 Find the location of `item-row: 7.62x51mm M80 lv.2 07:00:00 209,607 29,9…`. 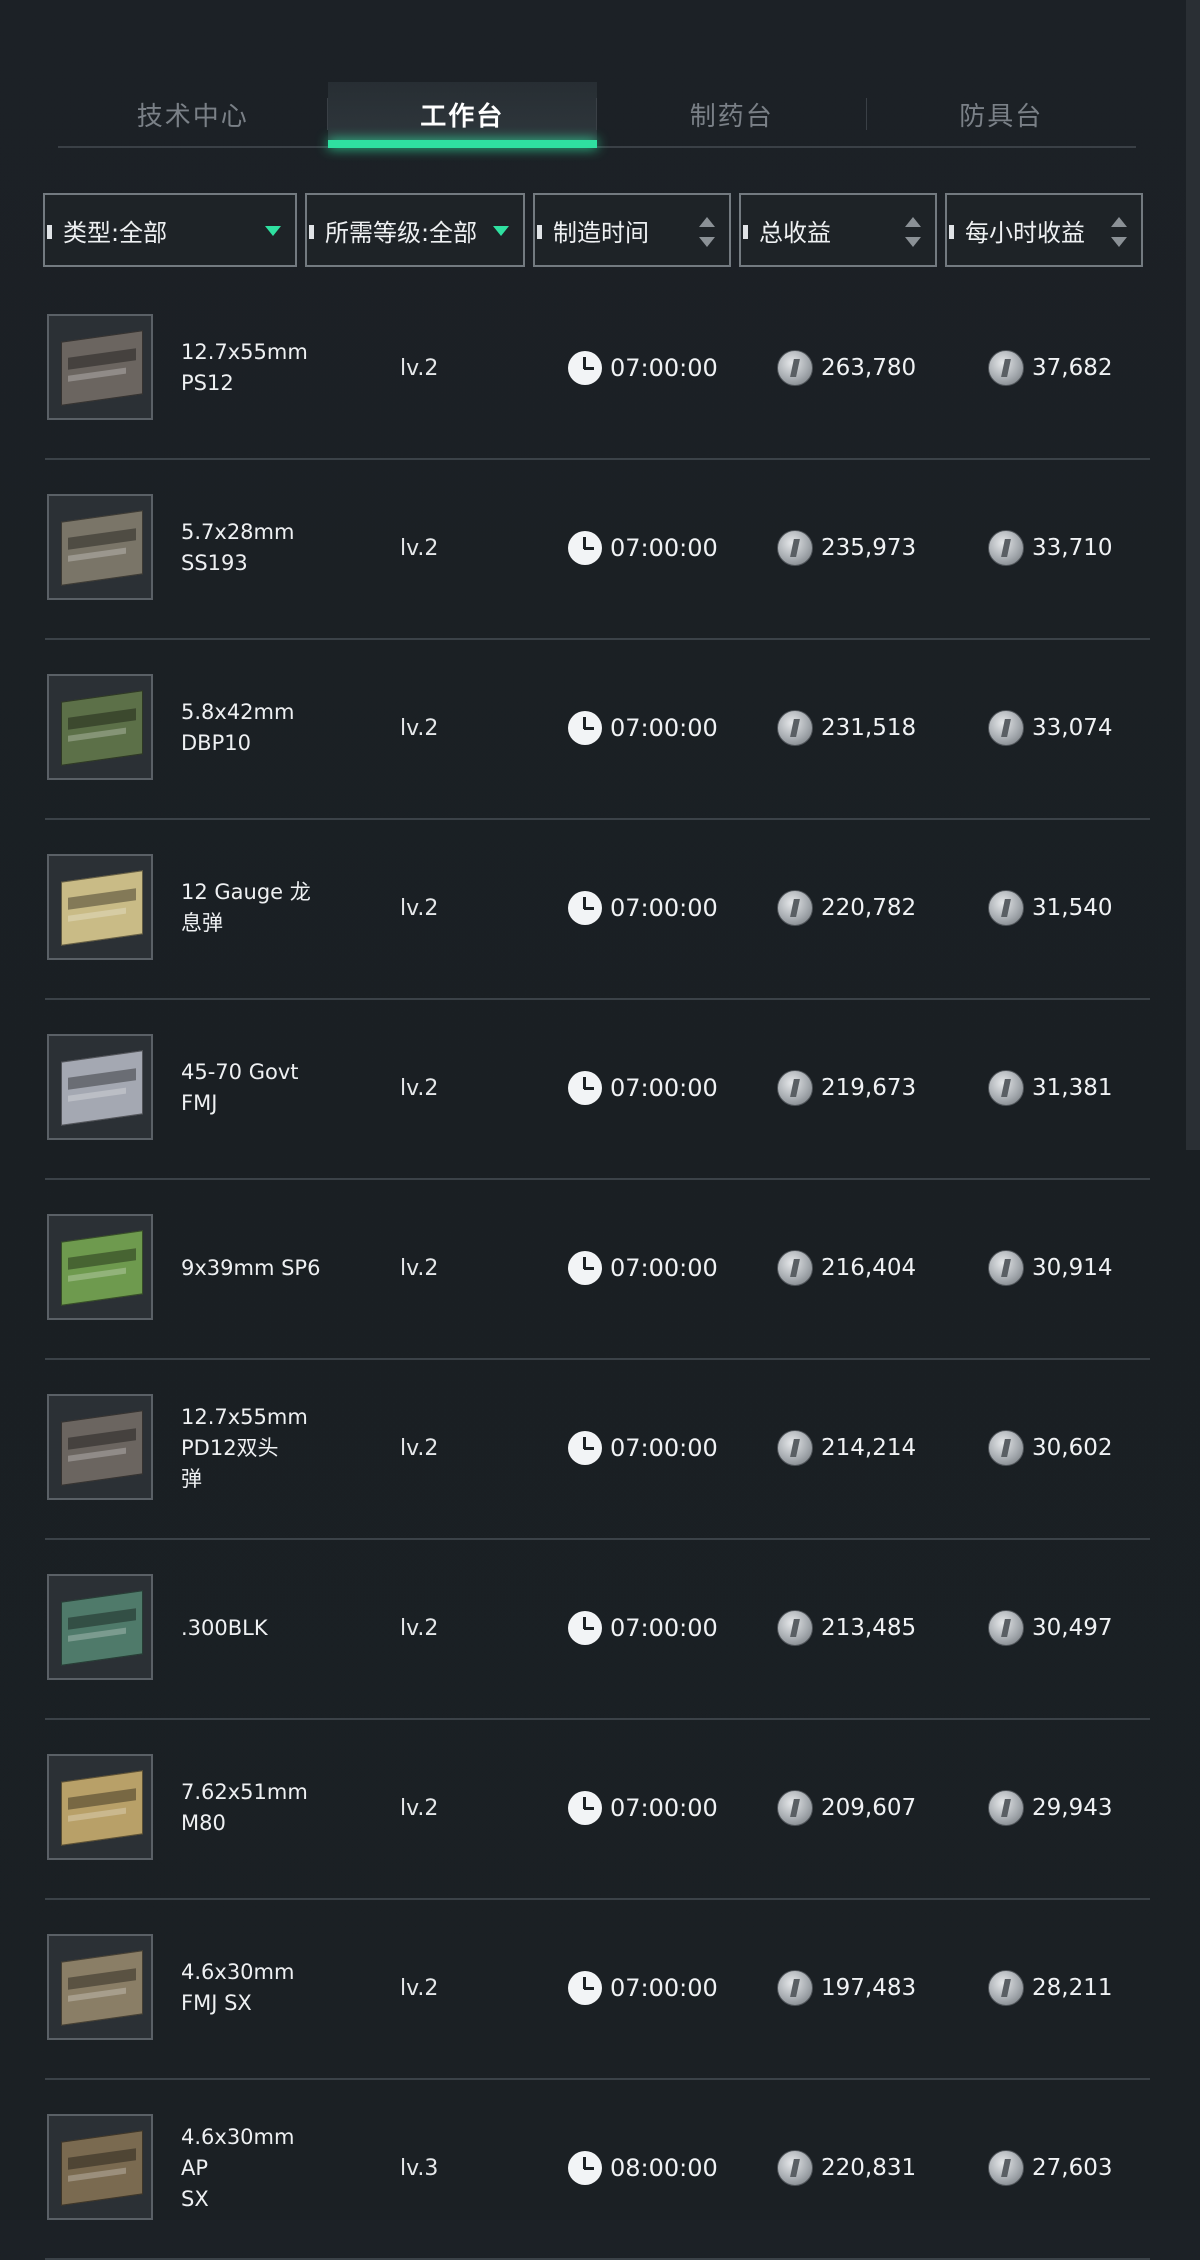

item-row: 7.62x51mm M80 lv.2 07:00:00 209,607 29,9… is located at coordinates (597, 1810).